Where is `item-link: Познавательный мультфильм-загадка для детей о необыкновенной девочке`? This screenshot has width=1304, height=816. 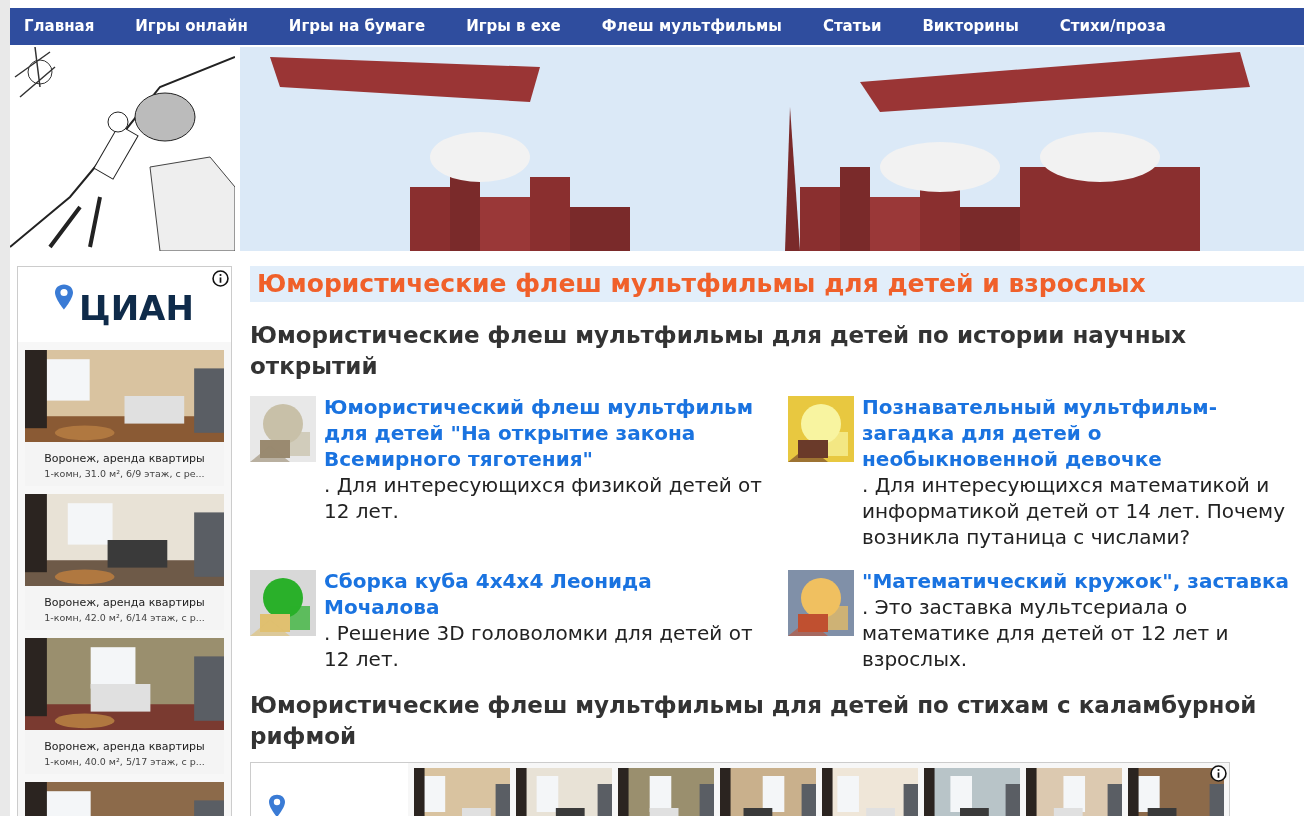
item-link: Познавательный мультфильм-загадка для детей о необыкновенной девочке is located at coordinates (1083, 433).